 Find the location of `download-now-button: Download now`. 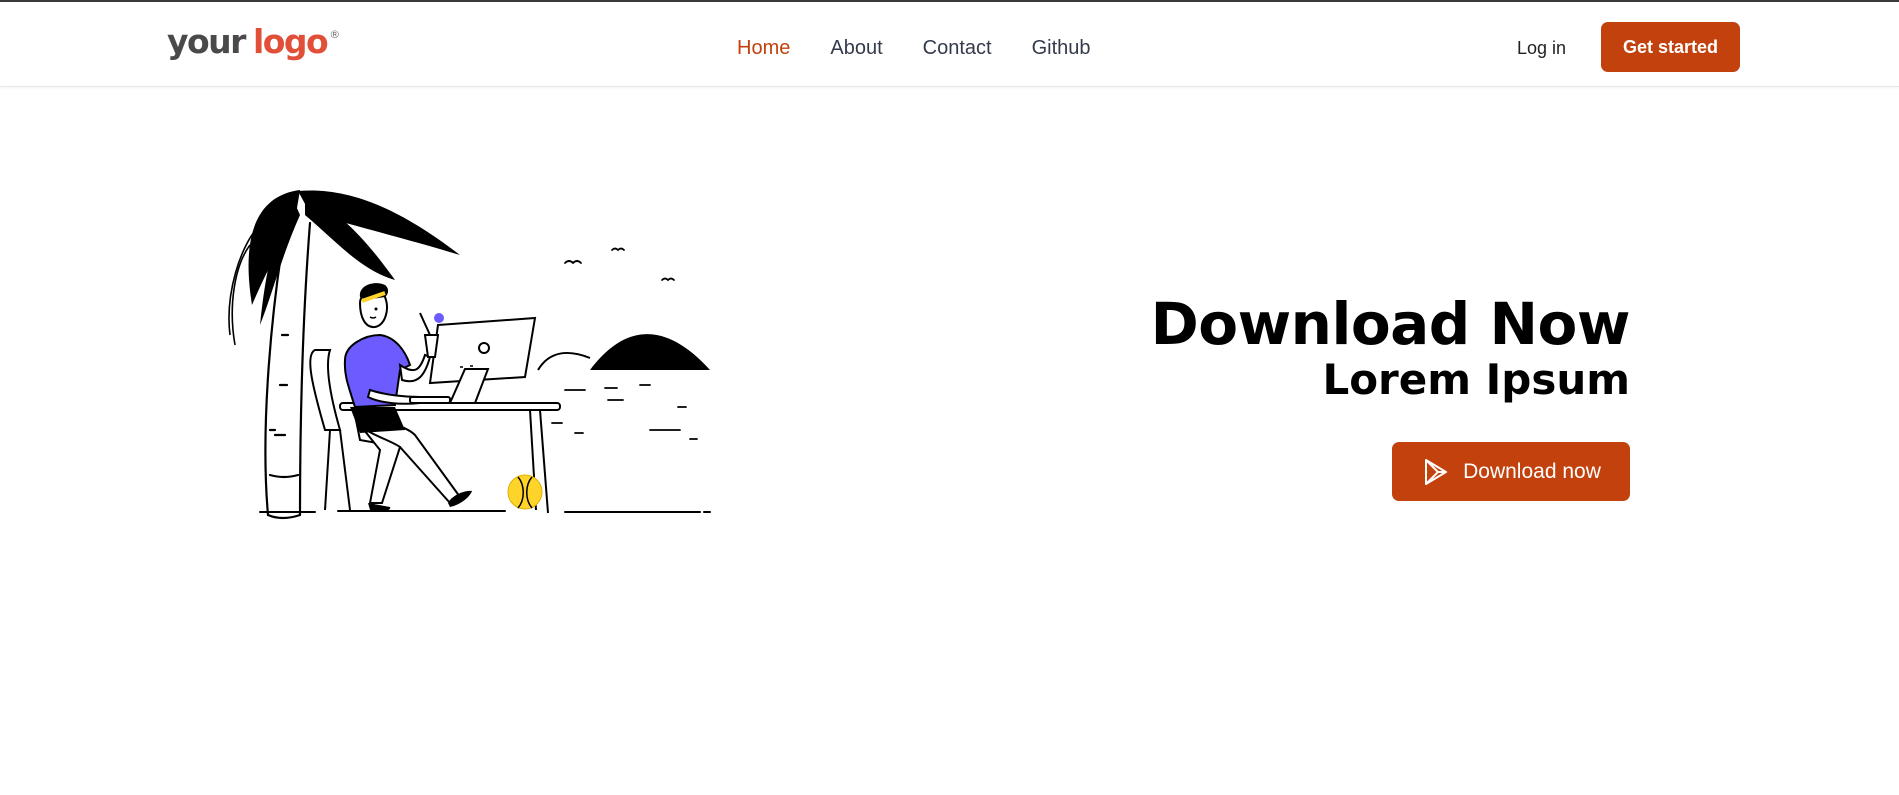

download-now-button: Download now is located at coordinates (1511, 471).